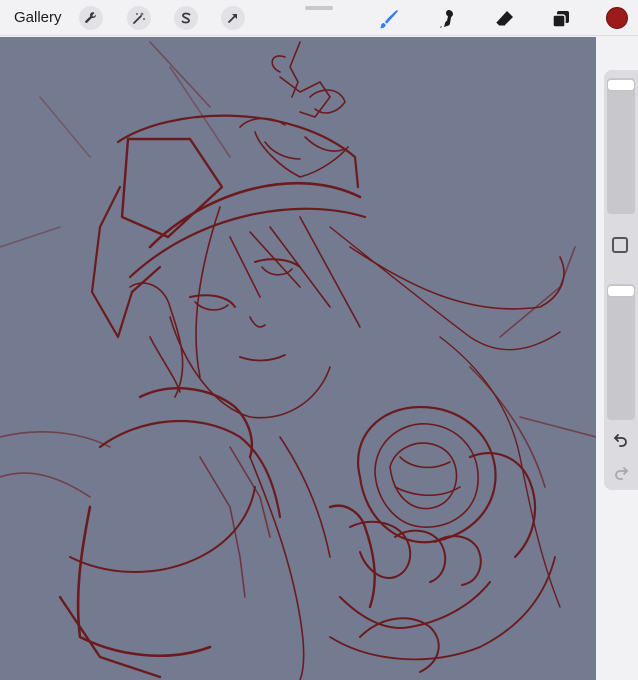 This screenshot has height=680, width=638. I want to click on brush-size-slider-thumb, so click(621, 85).